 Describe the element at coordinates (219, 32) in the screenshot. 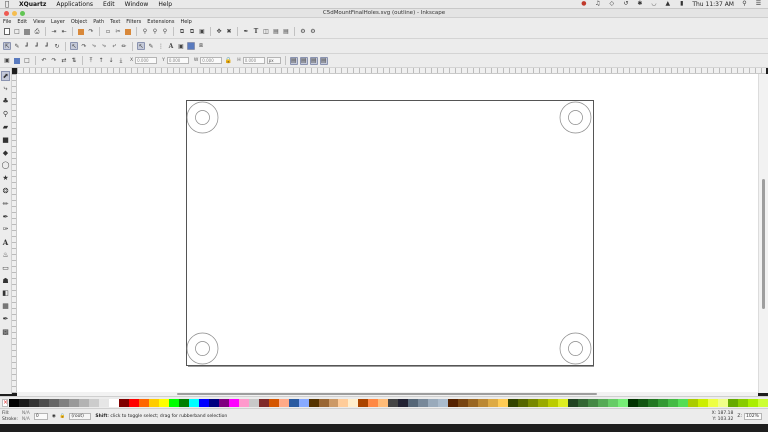

I see `group-icon: ✥` at that location.